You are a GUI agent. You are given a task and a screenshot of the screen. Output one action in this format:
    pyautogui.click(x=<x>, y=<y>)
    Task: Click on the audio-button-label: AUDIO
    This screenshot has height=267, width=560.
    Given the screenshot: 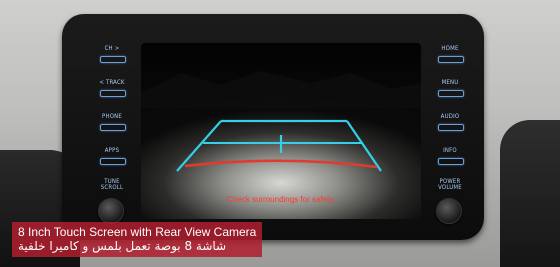 What is the action you would take?
    pyautogui.click(x=450, y=116)
    